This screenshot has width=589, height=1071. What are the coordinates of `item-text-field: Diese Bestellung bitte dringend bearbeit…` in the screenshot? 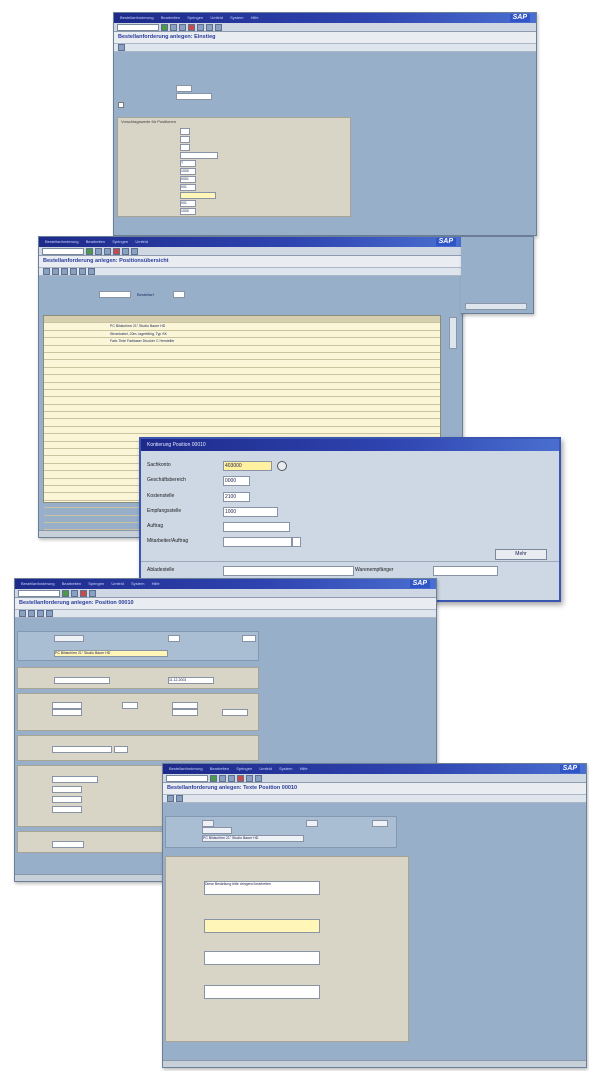 It's located at (262, 888).